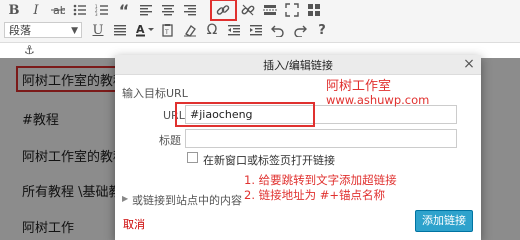  I want to click on annotation-site-url: www.ashuwp.com, so click(378, 100).